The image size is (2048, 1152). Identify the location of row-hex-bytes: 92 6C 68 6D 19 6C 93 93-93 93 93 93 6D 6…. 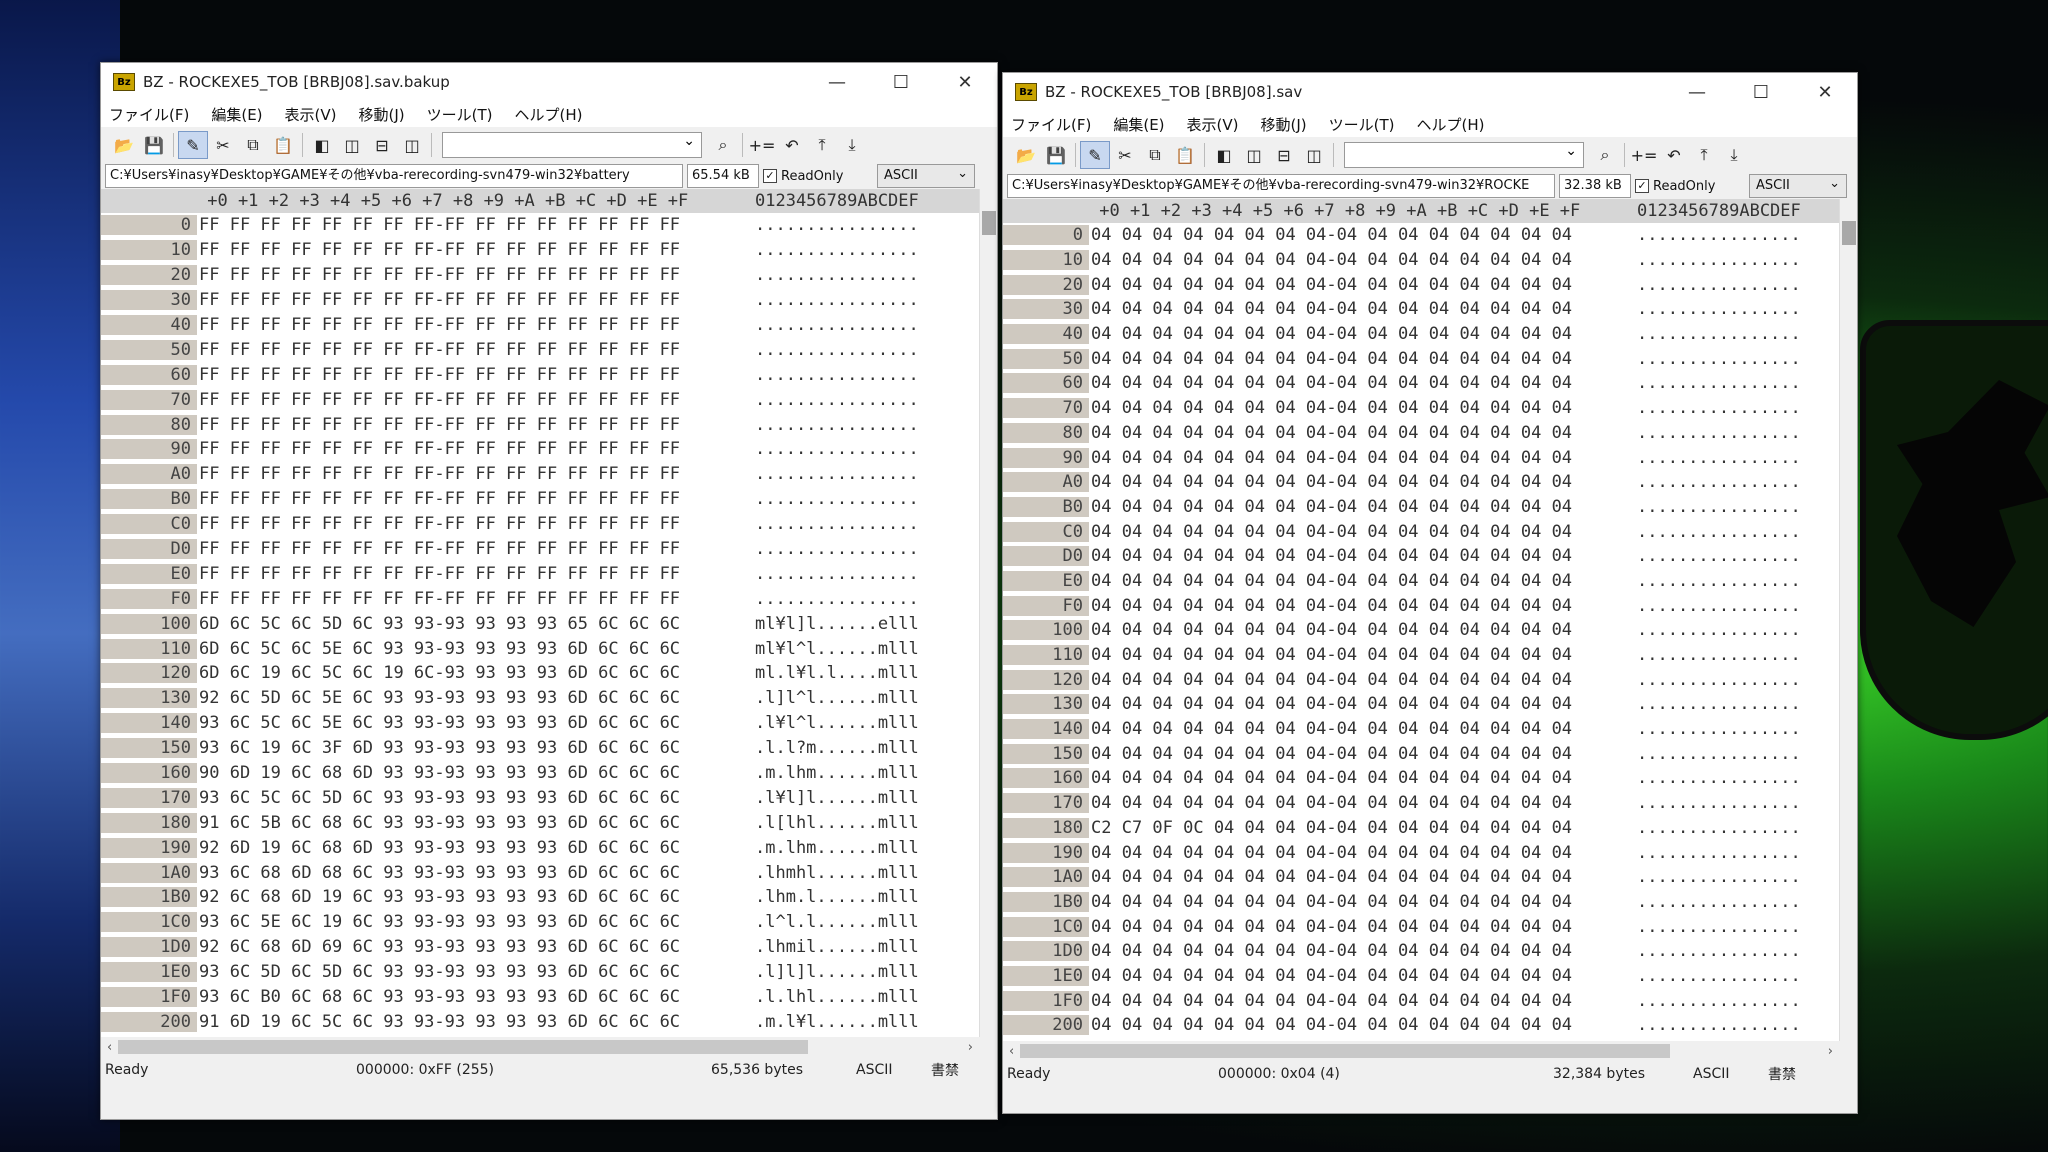
(470, 897).